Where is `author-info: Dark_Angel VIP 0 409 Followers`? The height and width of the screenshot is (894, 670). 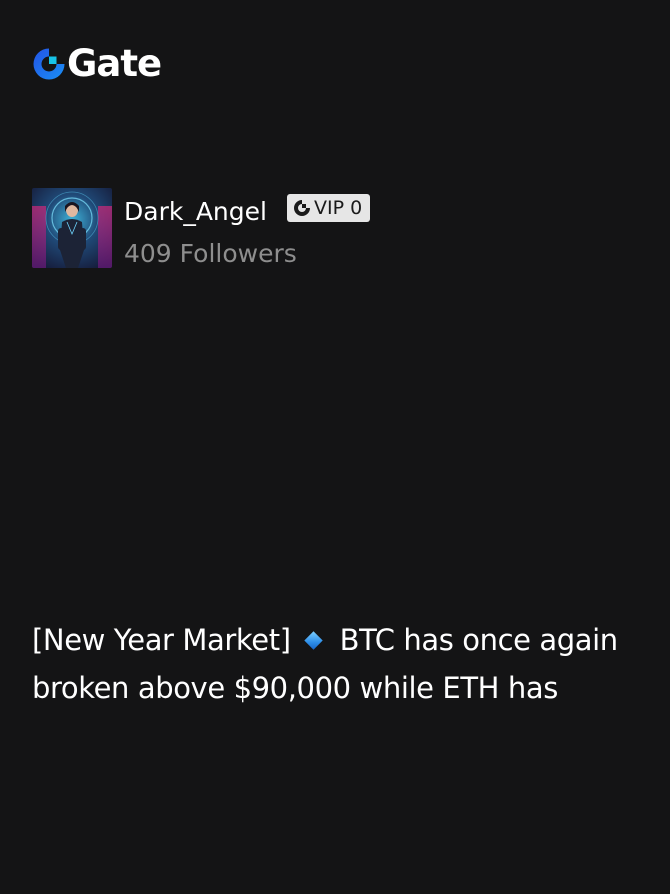
author-info: Dark_Angel VIP 0 409 Followers is located at coordinates (247, 229).